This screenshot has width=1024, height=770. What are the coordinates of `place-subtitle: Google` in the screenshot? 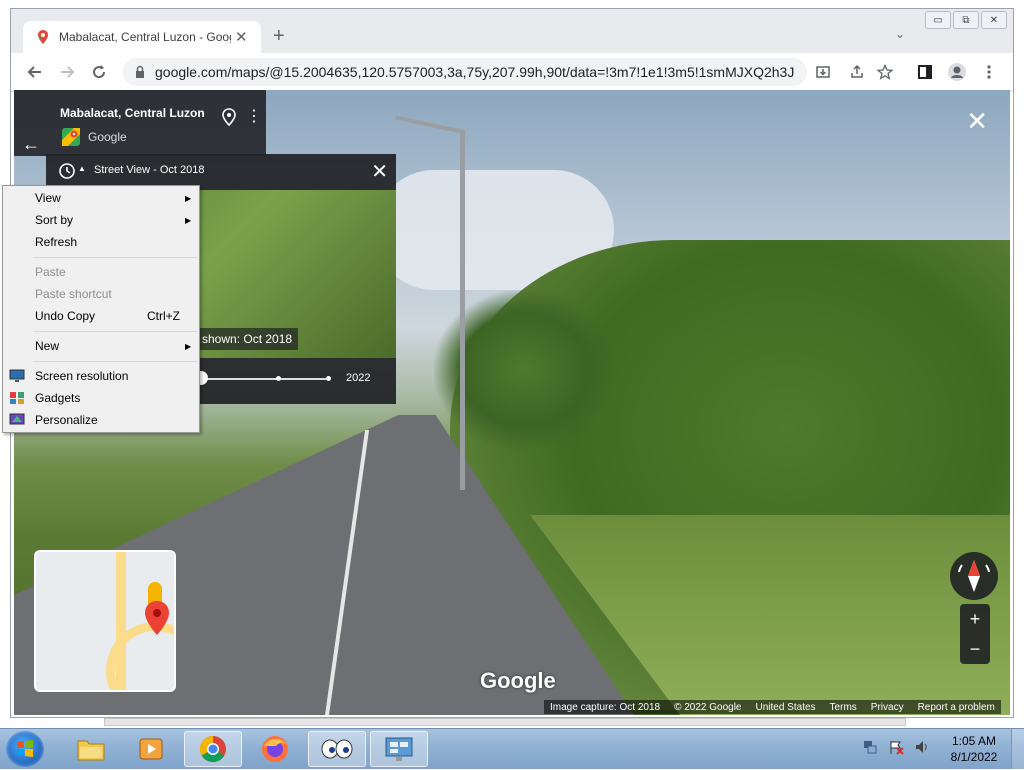 It's located at (107, 137).